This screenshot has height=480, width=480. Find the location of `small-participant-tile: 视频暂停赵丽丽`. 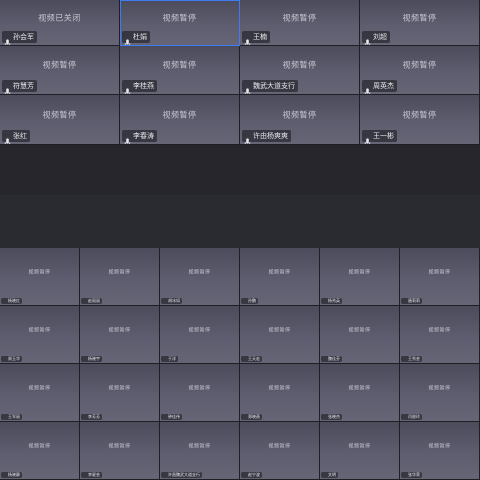

small-participant-tile: 视频暂停赵丽丽 is located at coordinates (120, 277).